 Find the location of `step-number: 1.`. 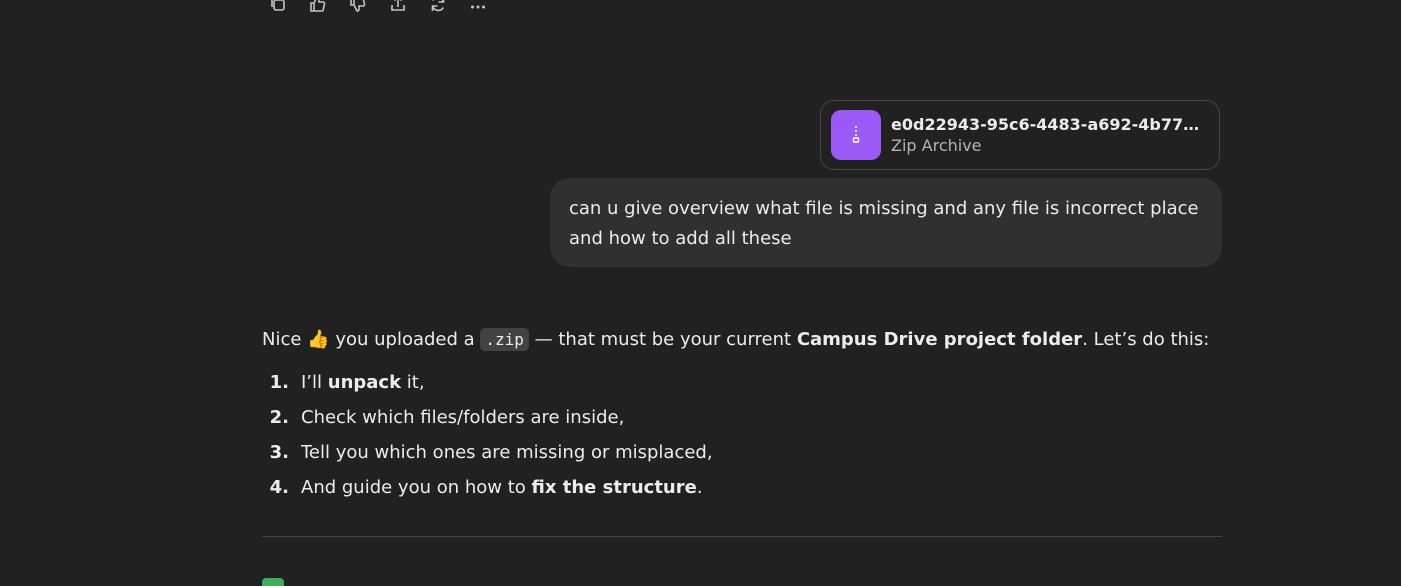

step-number: 1. is located at coordinates (279, 382).